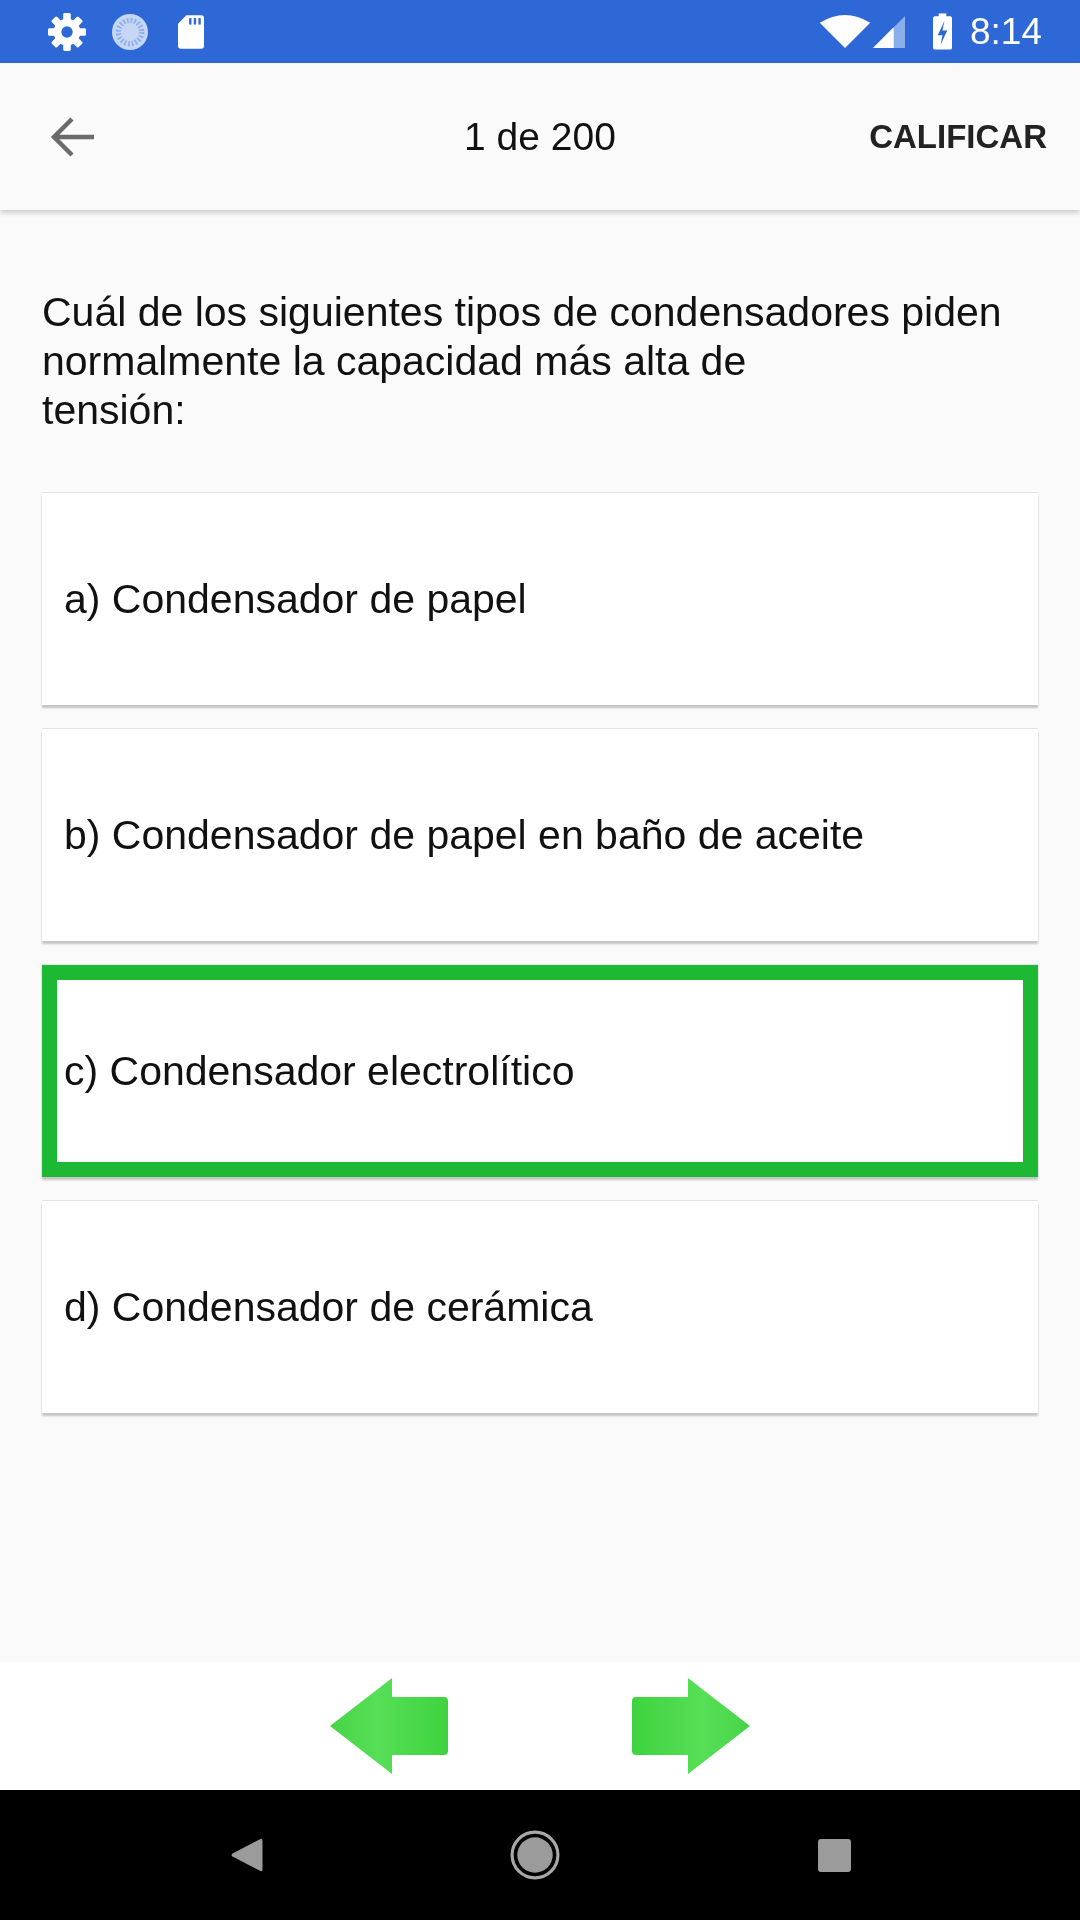 The image size is (1080, 1920). I want to click on answer-option: d) Condensador de cerámica, so click(540, 1307).